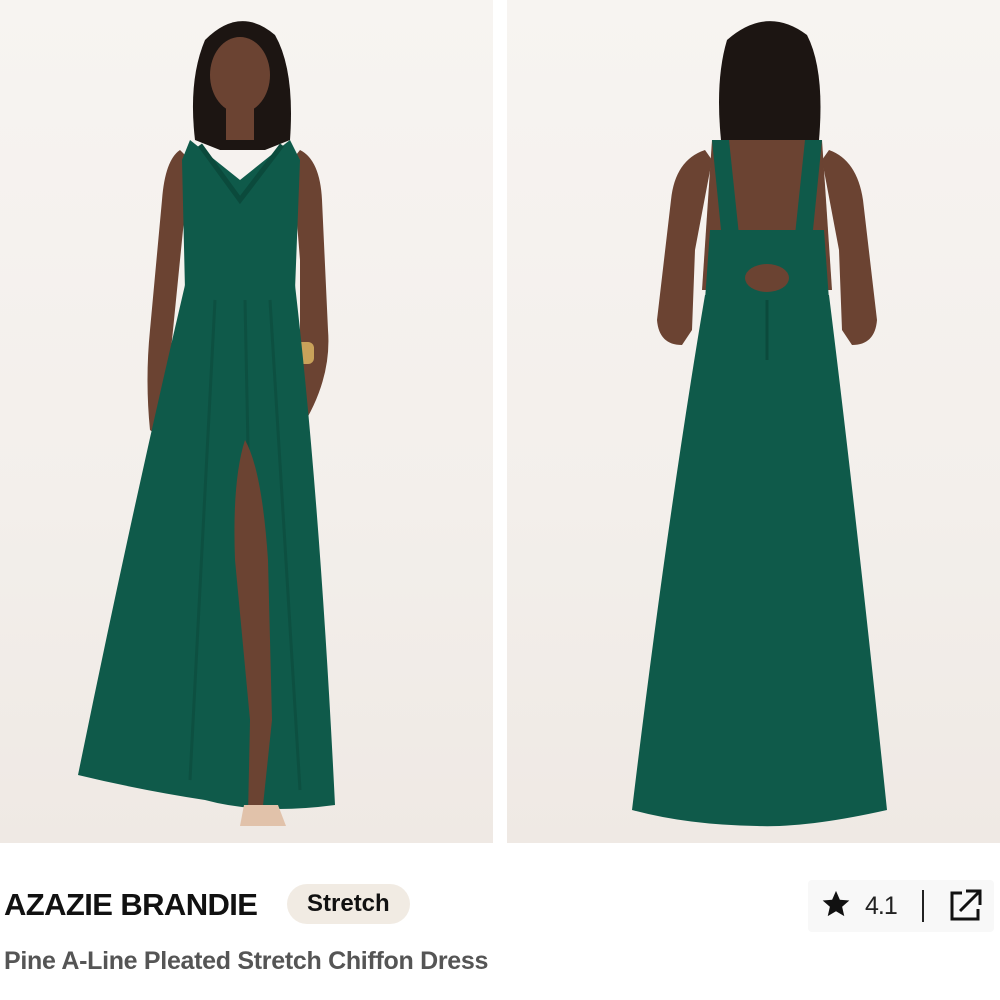  I want to click on star-icon, so click(836, 906).